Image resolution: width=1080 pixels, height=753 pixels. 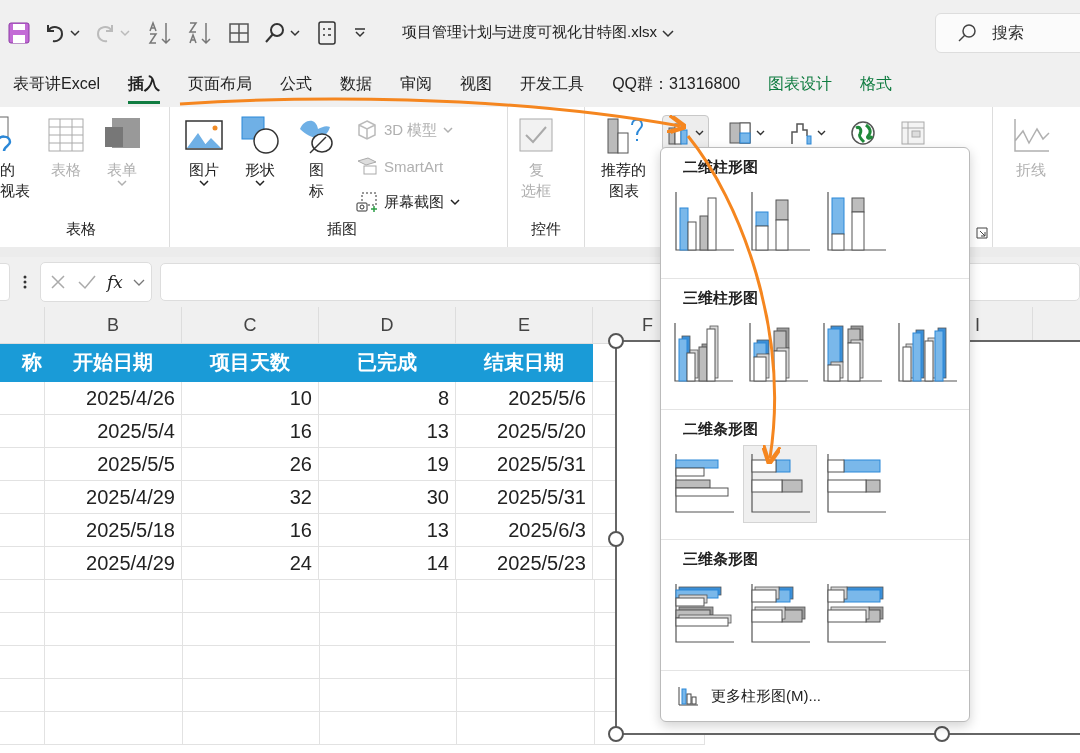 What do you see at coordinates (546, 229) in the screenshot?
I see `group-label: 控件` at bounding box center [546, 229].